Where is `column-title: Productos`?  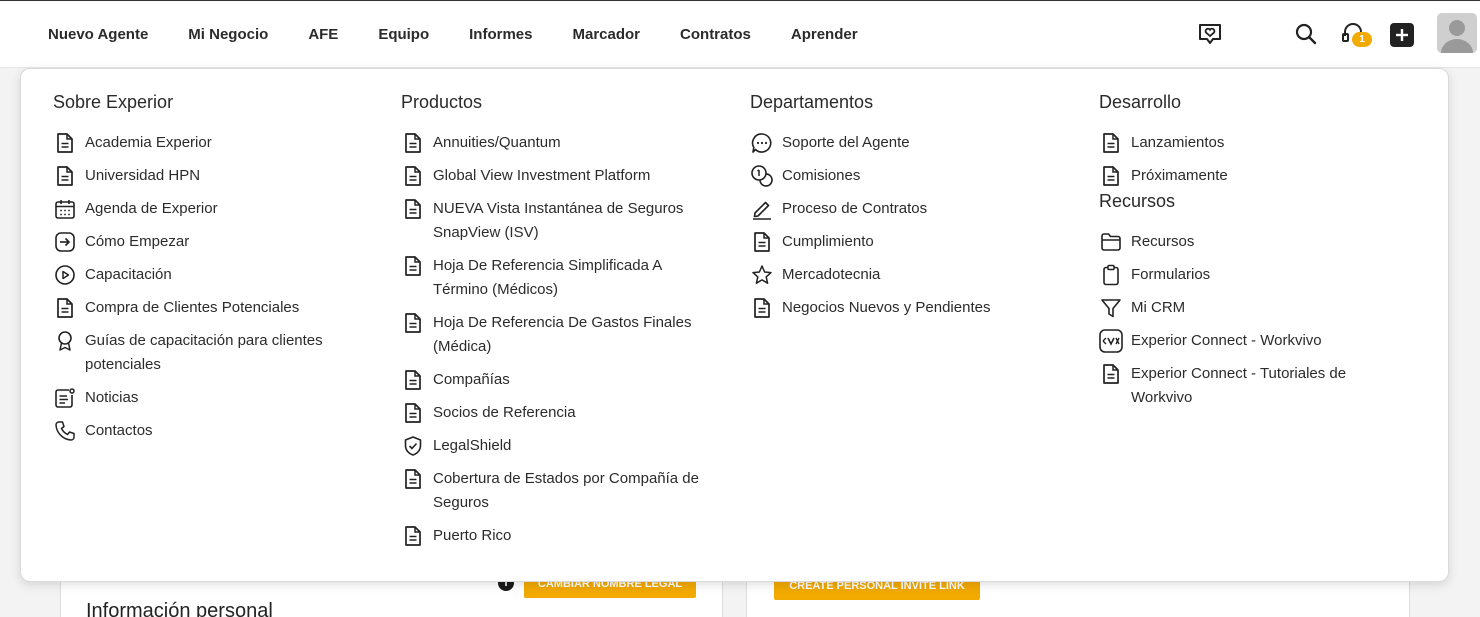 column-title: Productos is located at coordinates (442, 102).